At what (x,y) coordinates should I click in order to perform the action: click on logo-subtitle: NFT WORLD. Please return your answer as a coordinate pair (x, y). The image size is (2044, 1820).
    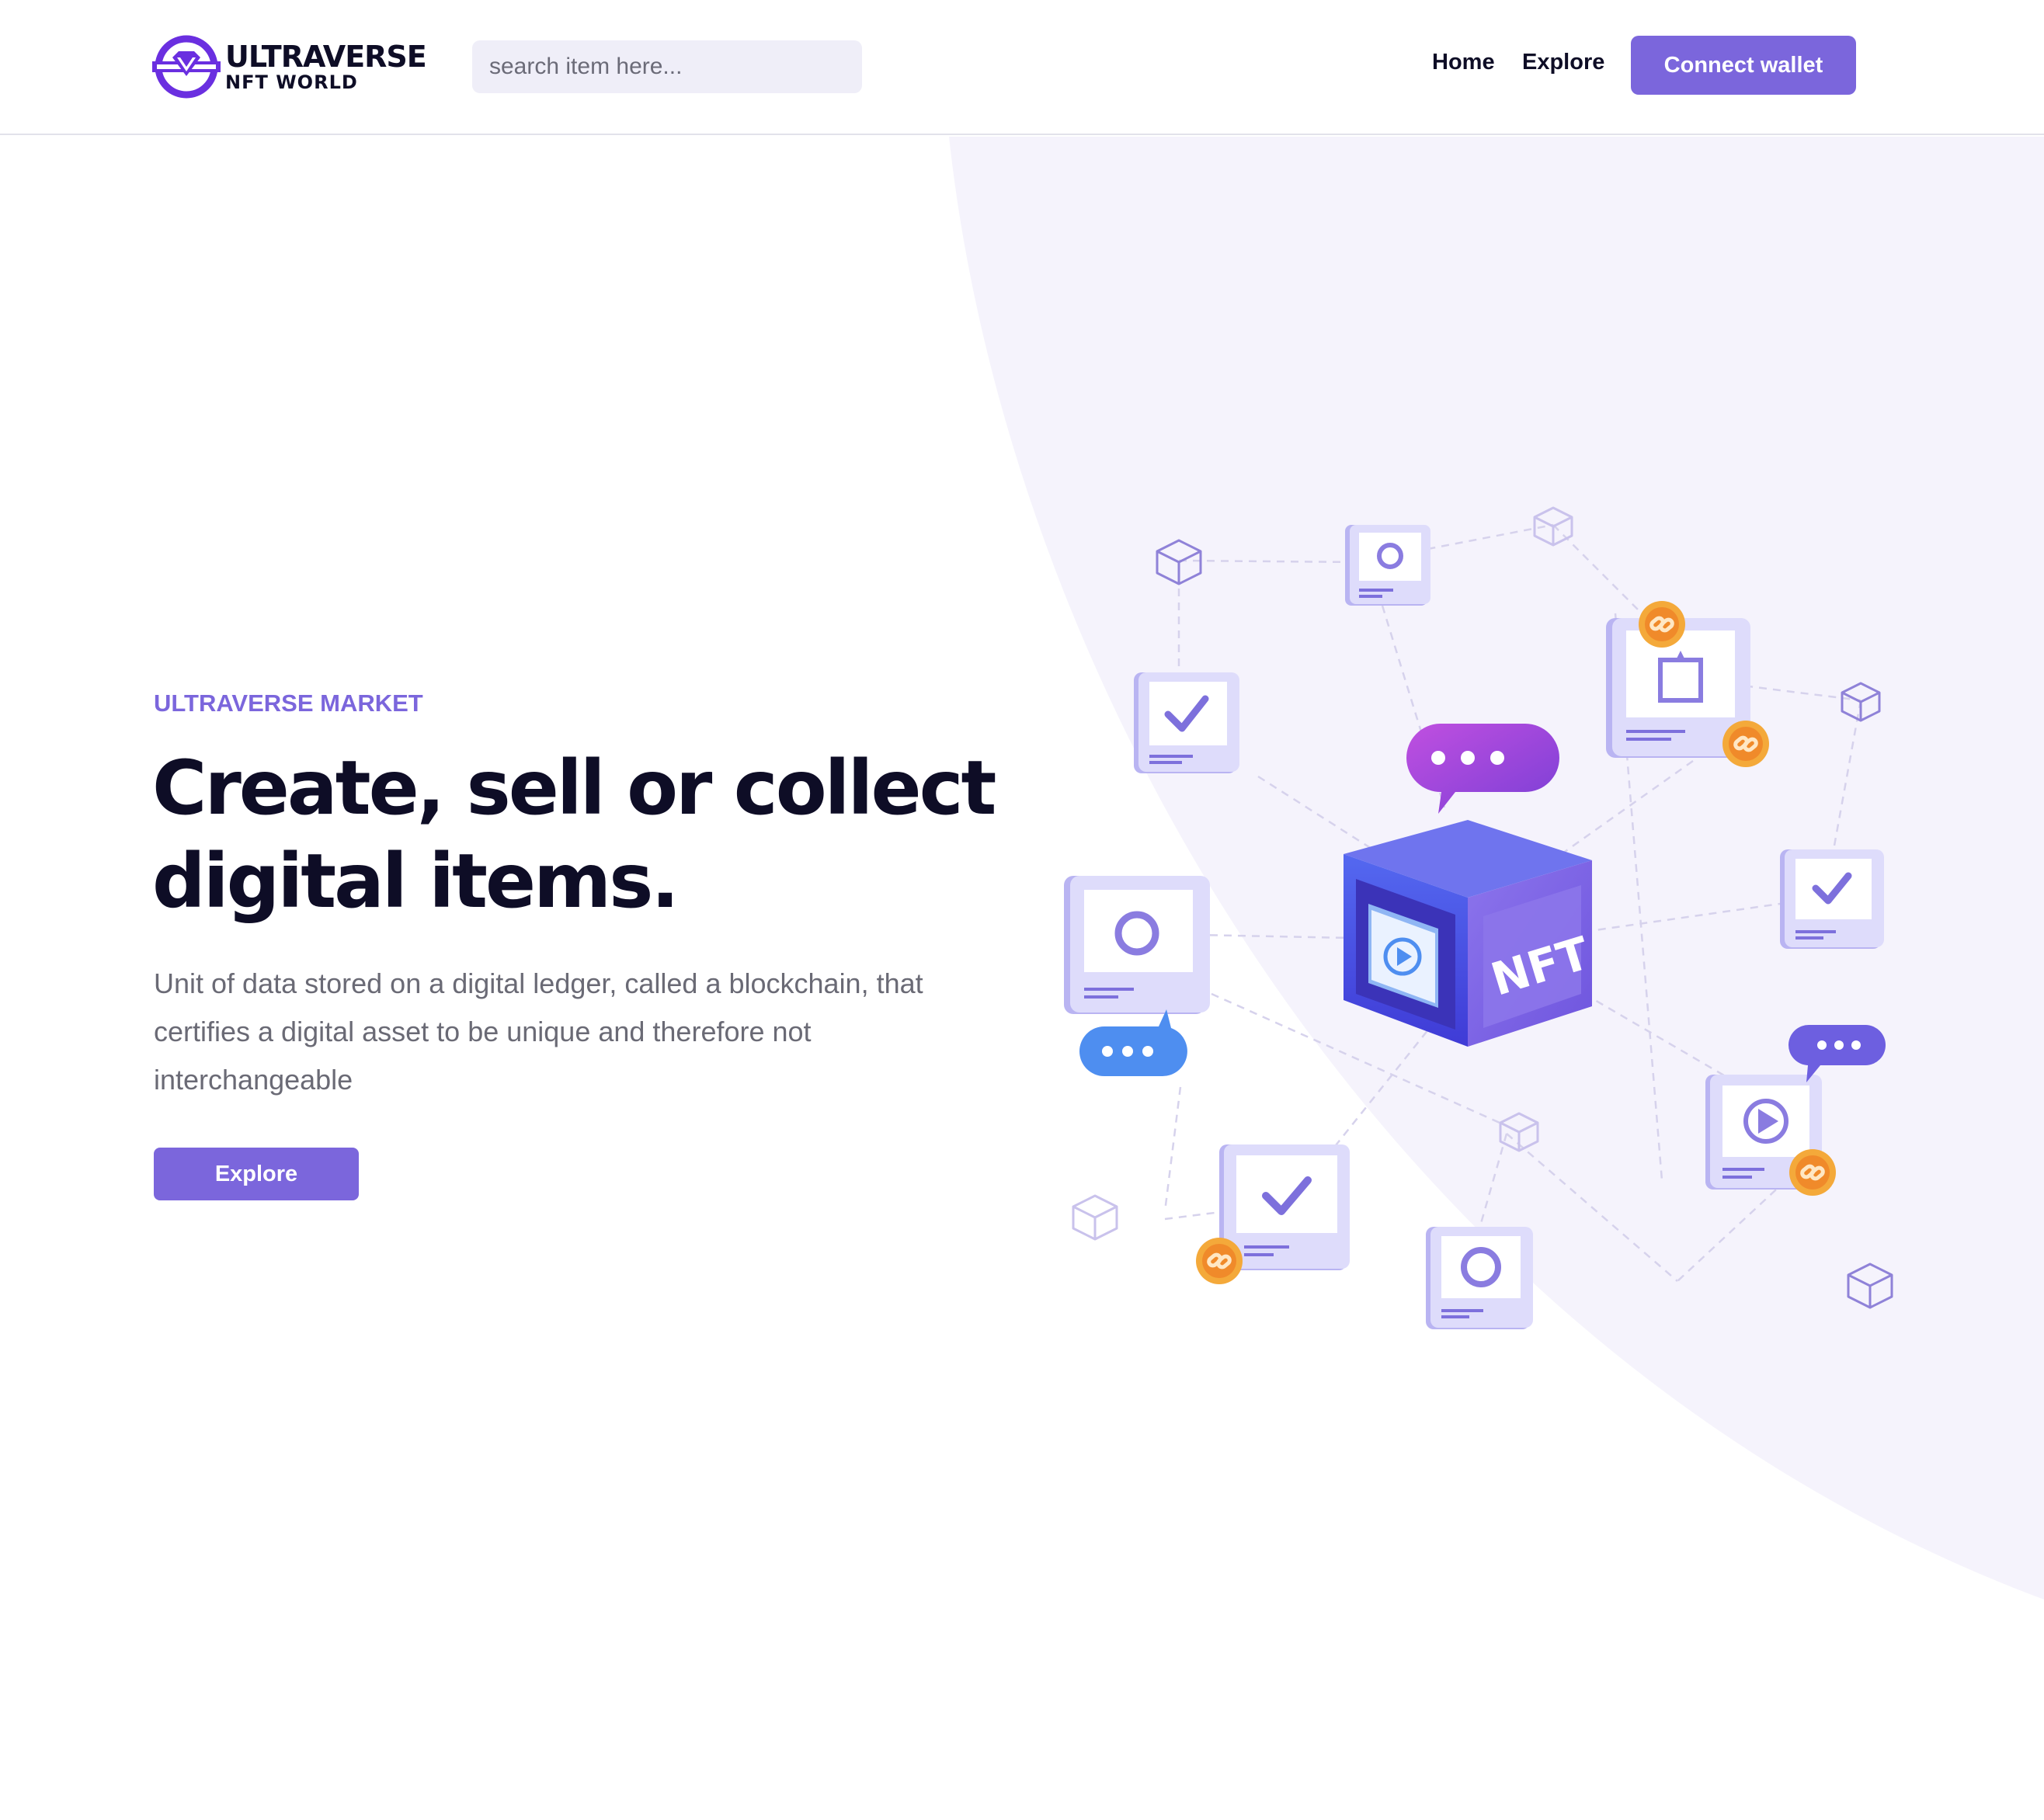
    Looking at the image, I should click on (291, 82).